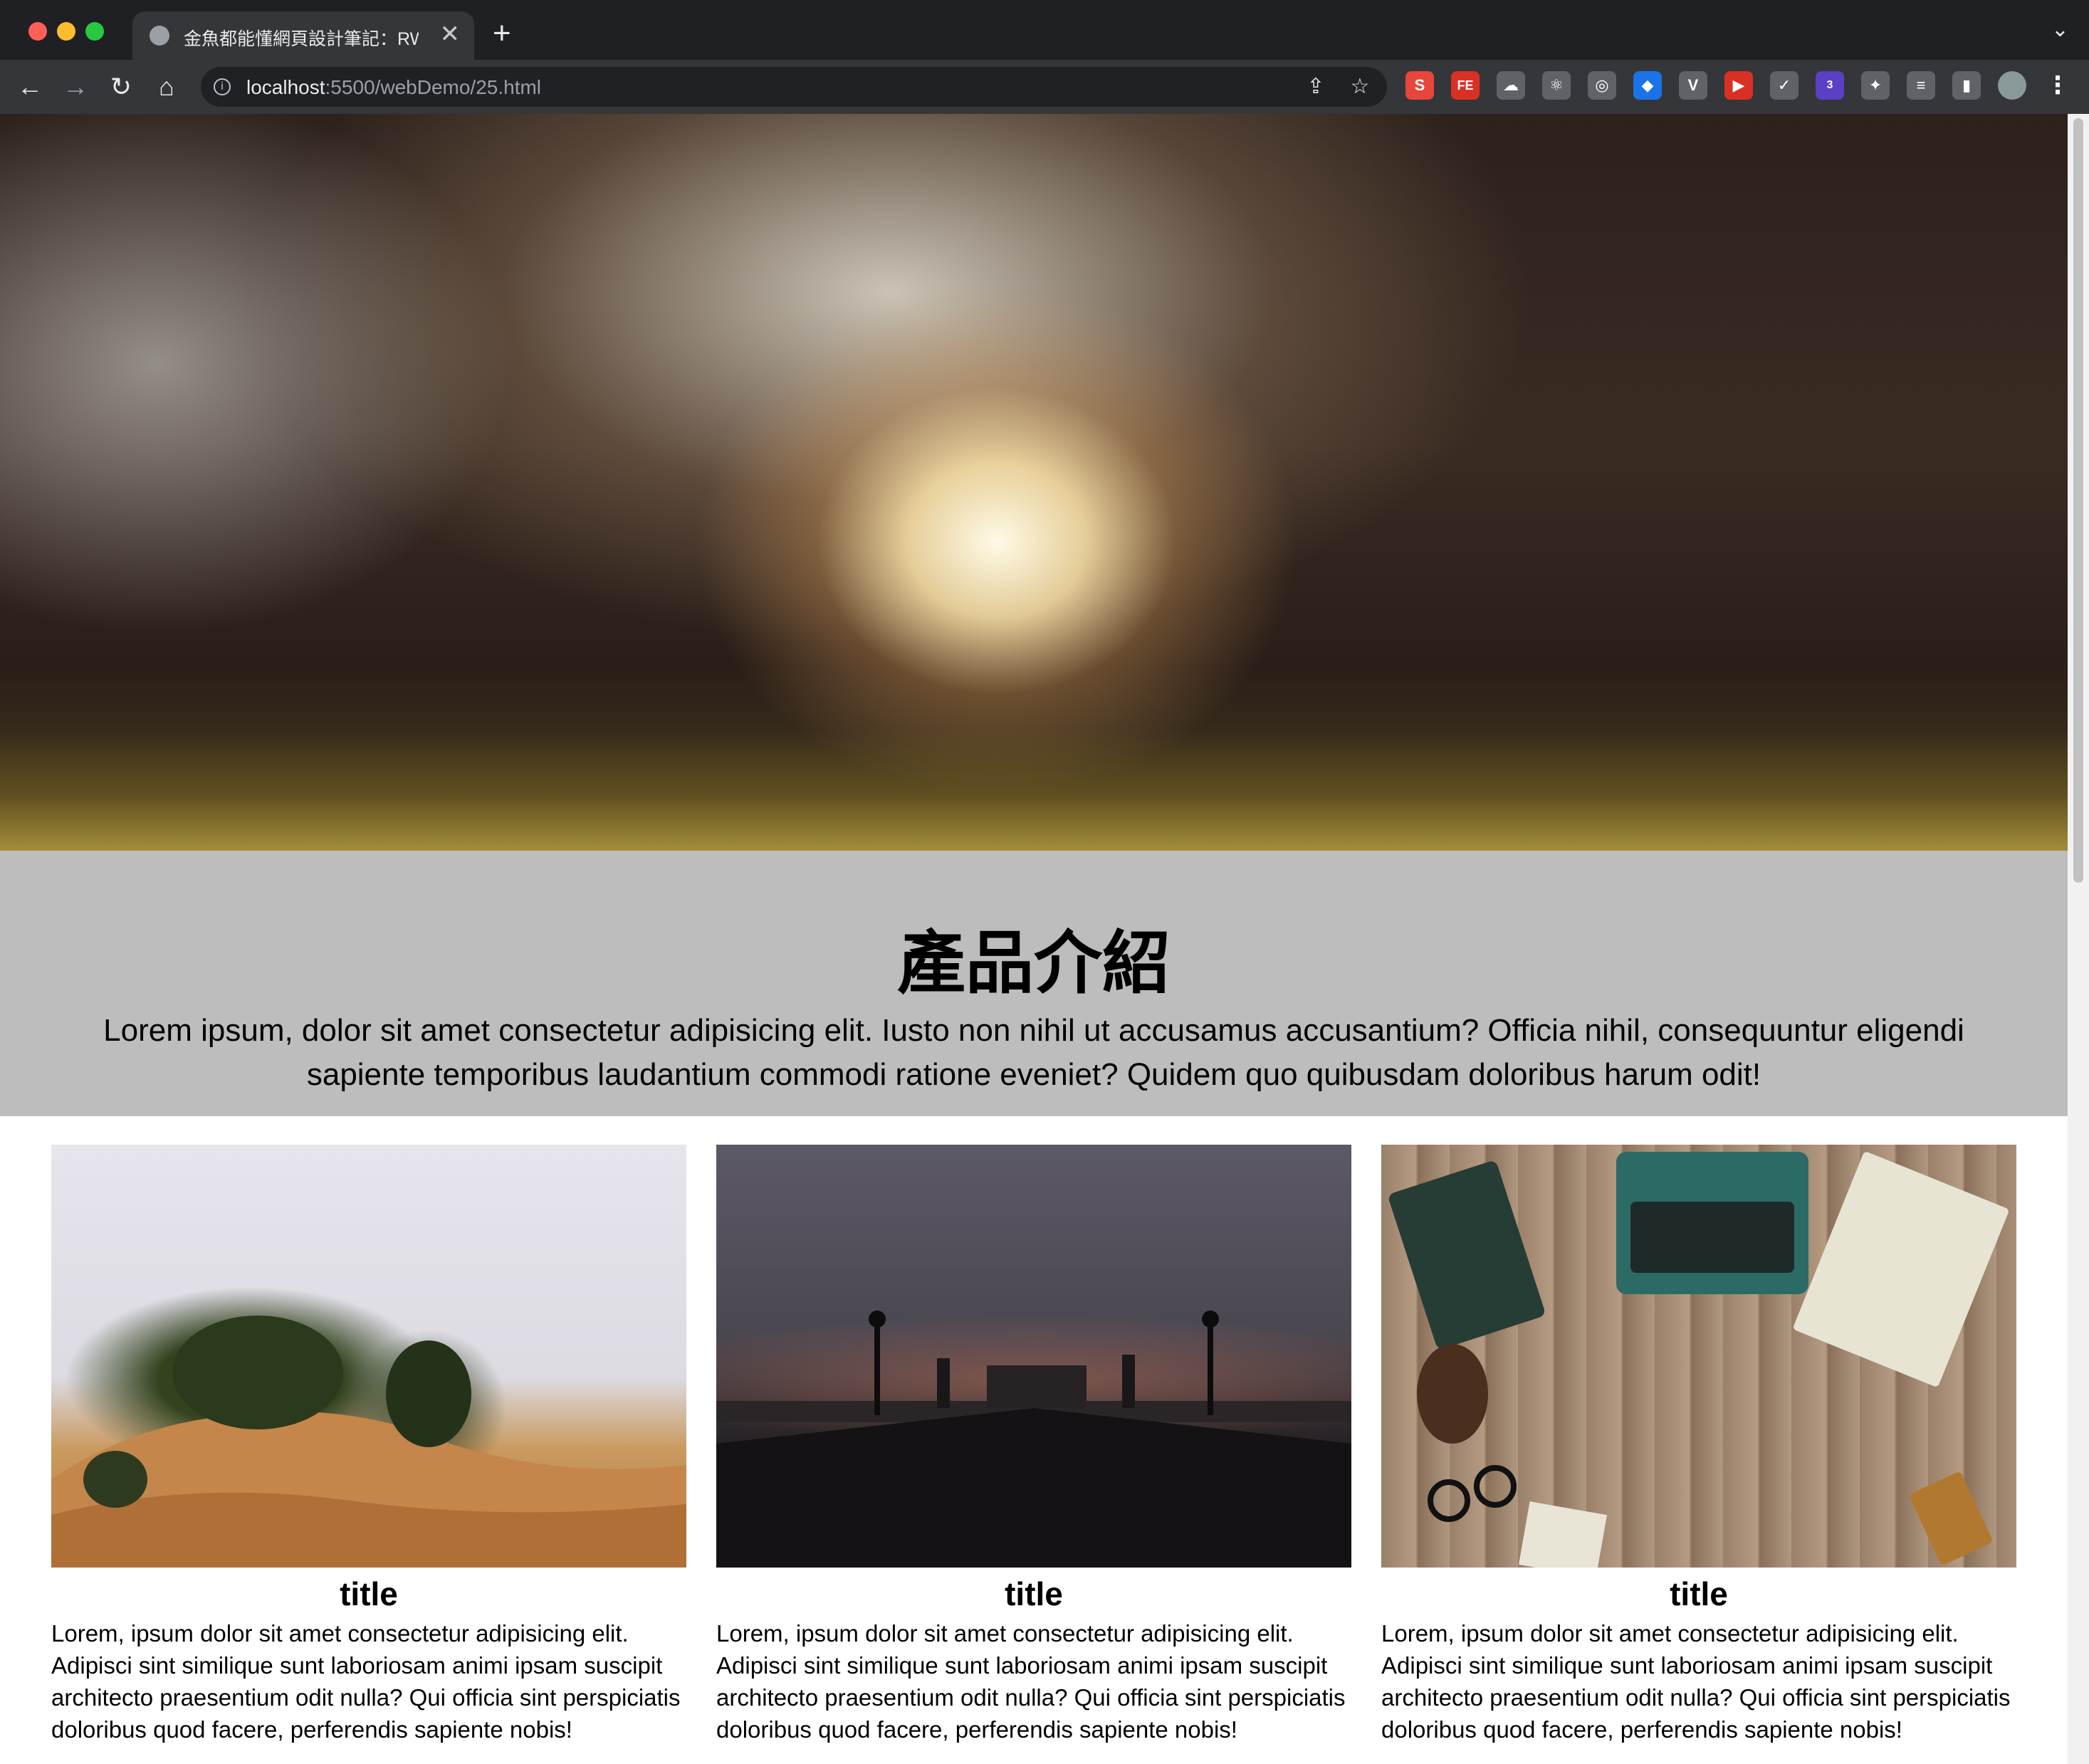 This screenshot has height=1764, width=2089. What do you see at coordinates (502, 33) in the screenshot?
I see `new-tab-button: +` at bounding box center [502, 33].